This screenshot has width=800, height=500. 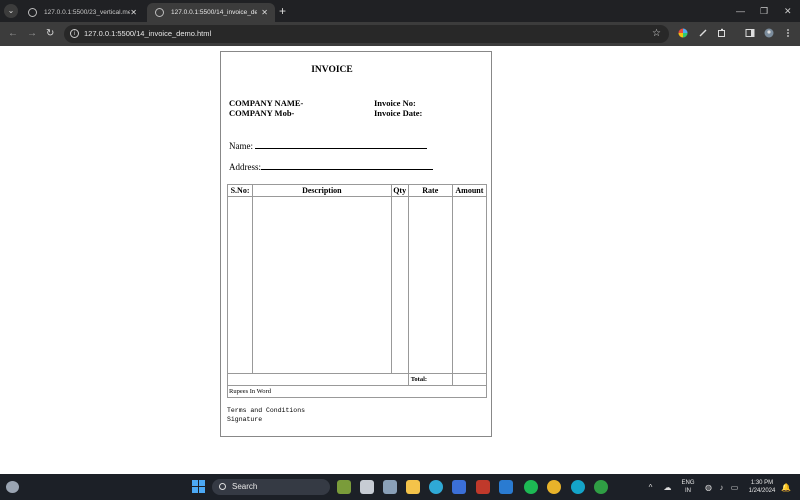 What do you see at coordinates (554, 487) in the screenshot?
I see `chrome-icon` at bounding box center [554, 487].